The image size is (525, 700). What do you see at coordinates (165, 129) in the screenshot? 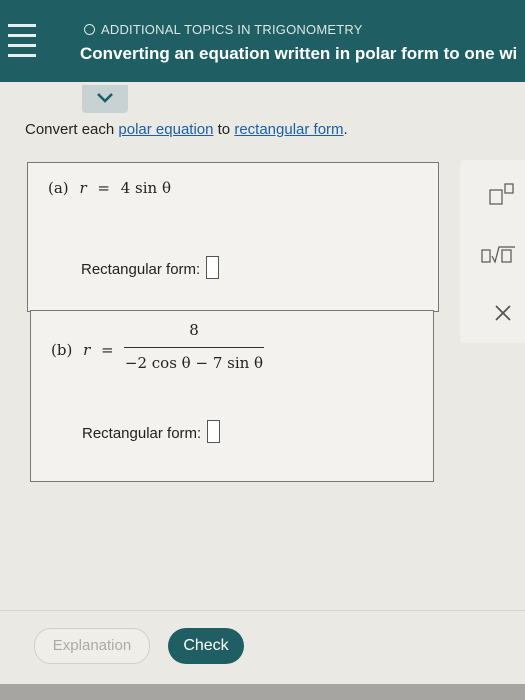
I see `polar-equation-link: polar equation` at bounding box center [165, 129].